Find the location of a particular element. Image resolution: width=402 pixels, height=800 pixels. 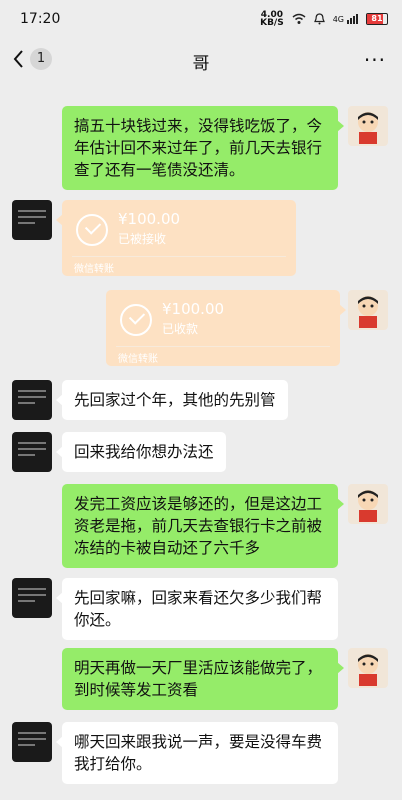

message-bubble: 先回家过个年，其他的先别管 is located at coordinates (172, 400).